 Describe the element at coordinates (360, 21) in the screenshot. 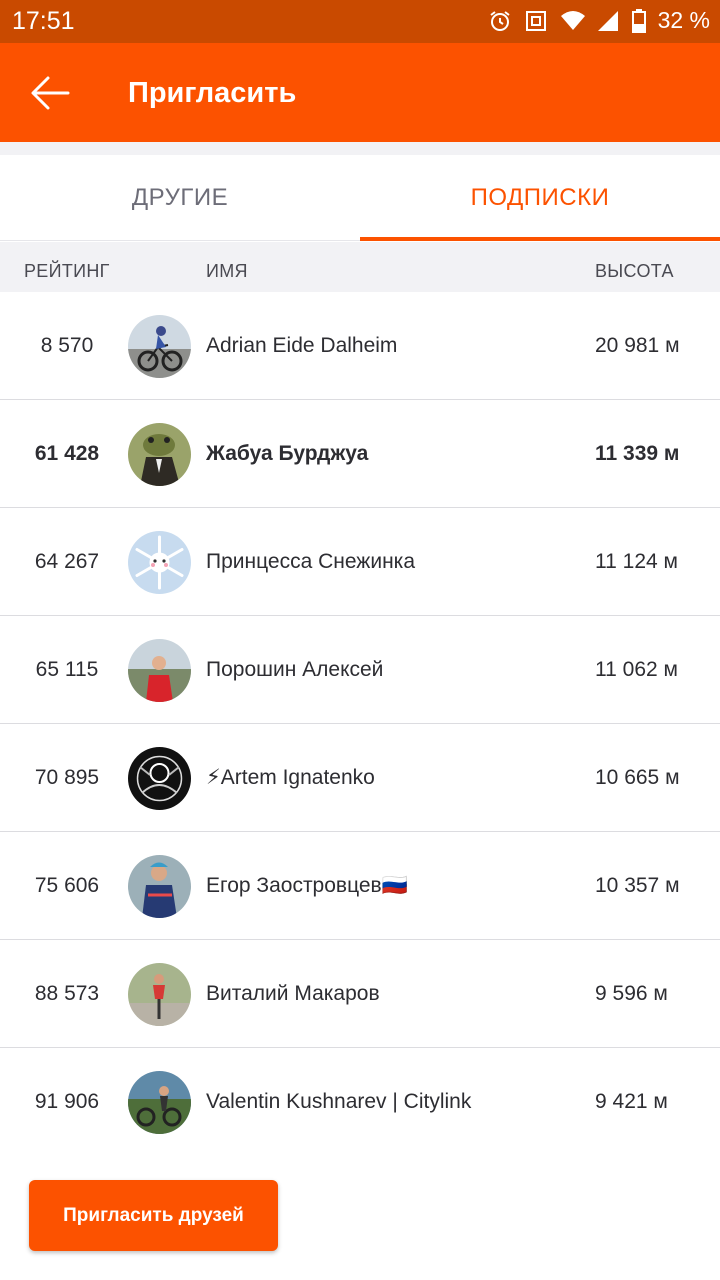

I see `status-bar: 17:51 32 %` at that location.